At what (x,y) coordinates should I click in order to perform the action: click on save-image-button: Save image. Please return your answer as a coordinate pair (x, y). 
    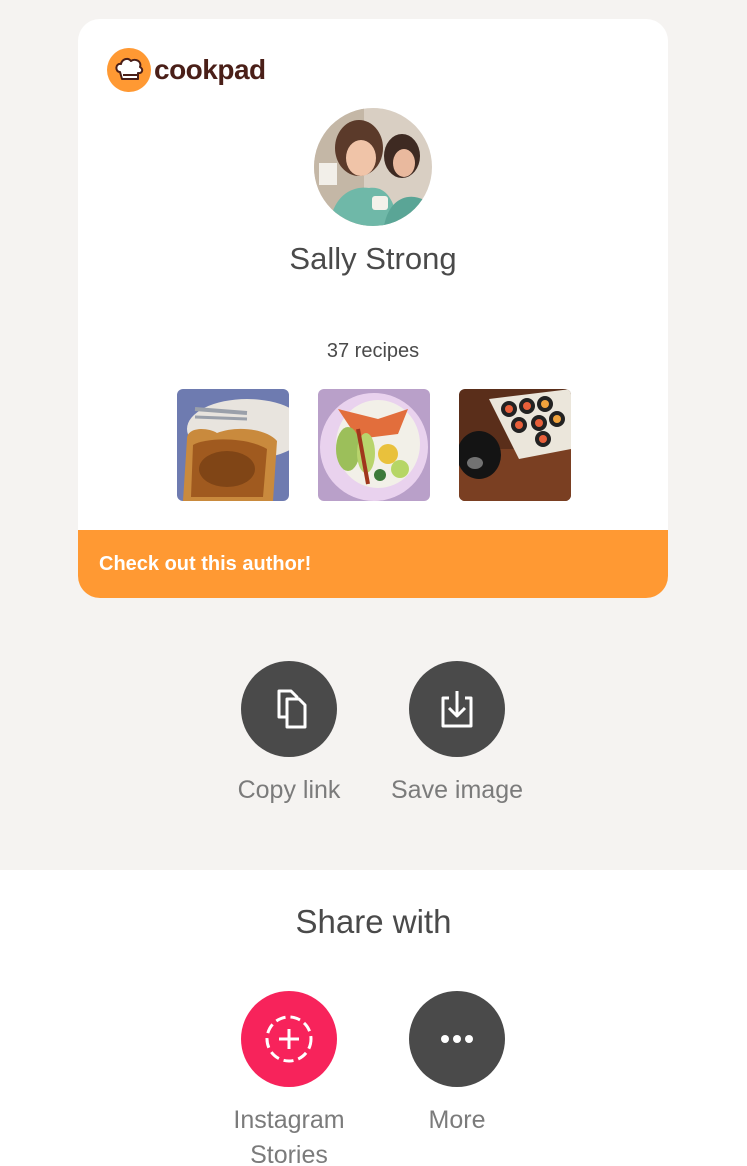
    Looking at the image, I should click on (457, 734).